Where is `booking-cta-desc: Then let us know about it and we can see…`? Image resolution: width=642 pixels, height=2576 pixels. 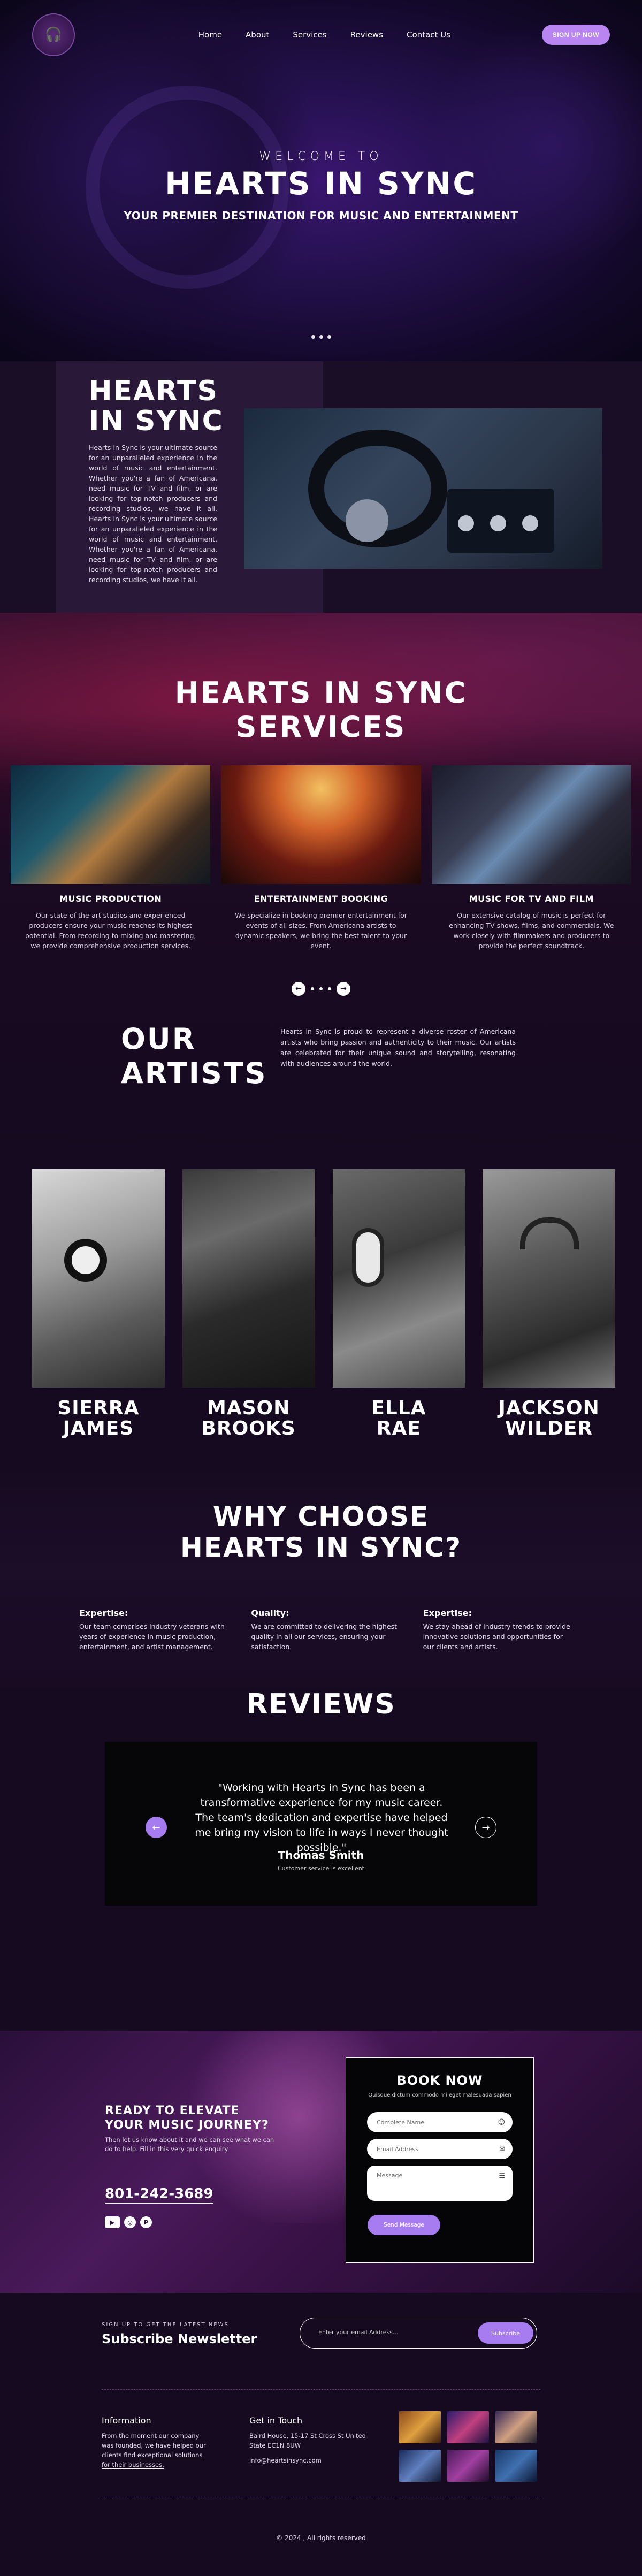 booking-cta-desc: Then let us know about it and we can see… is located at coordinates (190, 2144).